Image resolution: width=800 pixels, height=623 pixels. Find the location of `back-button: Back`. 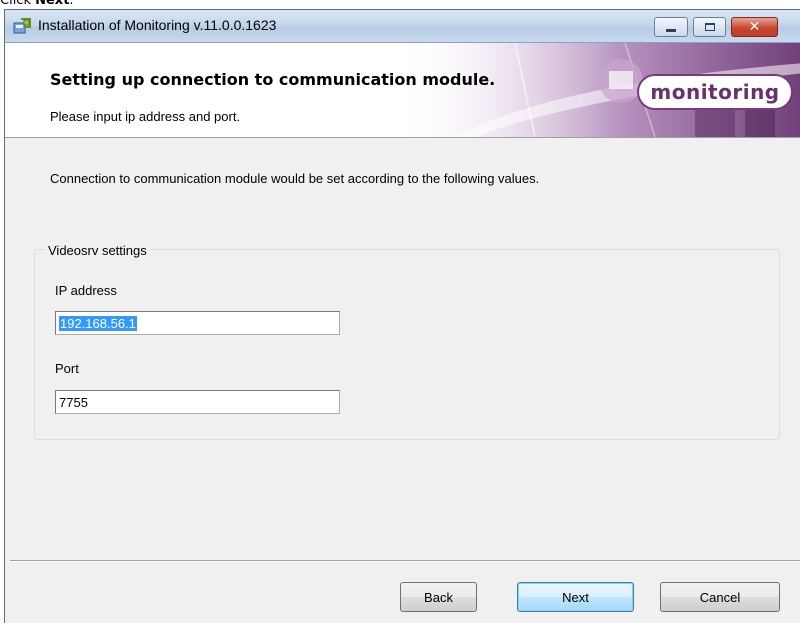

back-button: Back is located at coordinates (438, 597).